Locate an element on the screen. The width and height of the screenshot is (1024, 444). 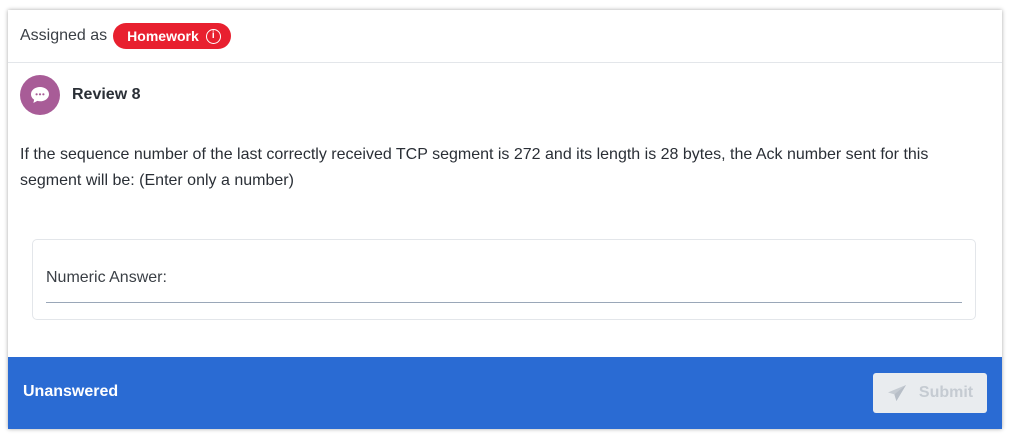
review-title: Review 8 is located at coordinates (106, 94).